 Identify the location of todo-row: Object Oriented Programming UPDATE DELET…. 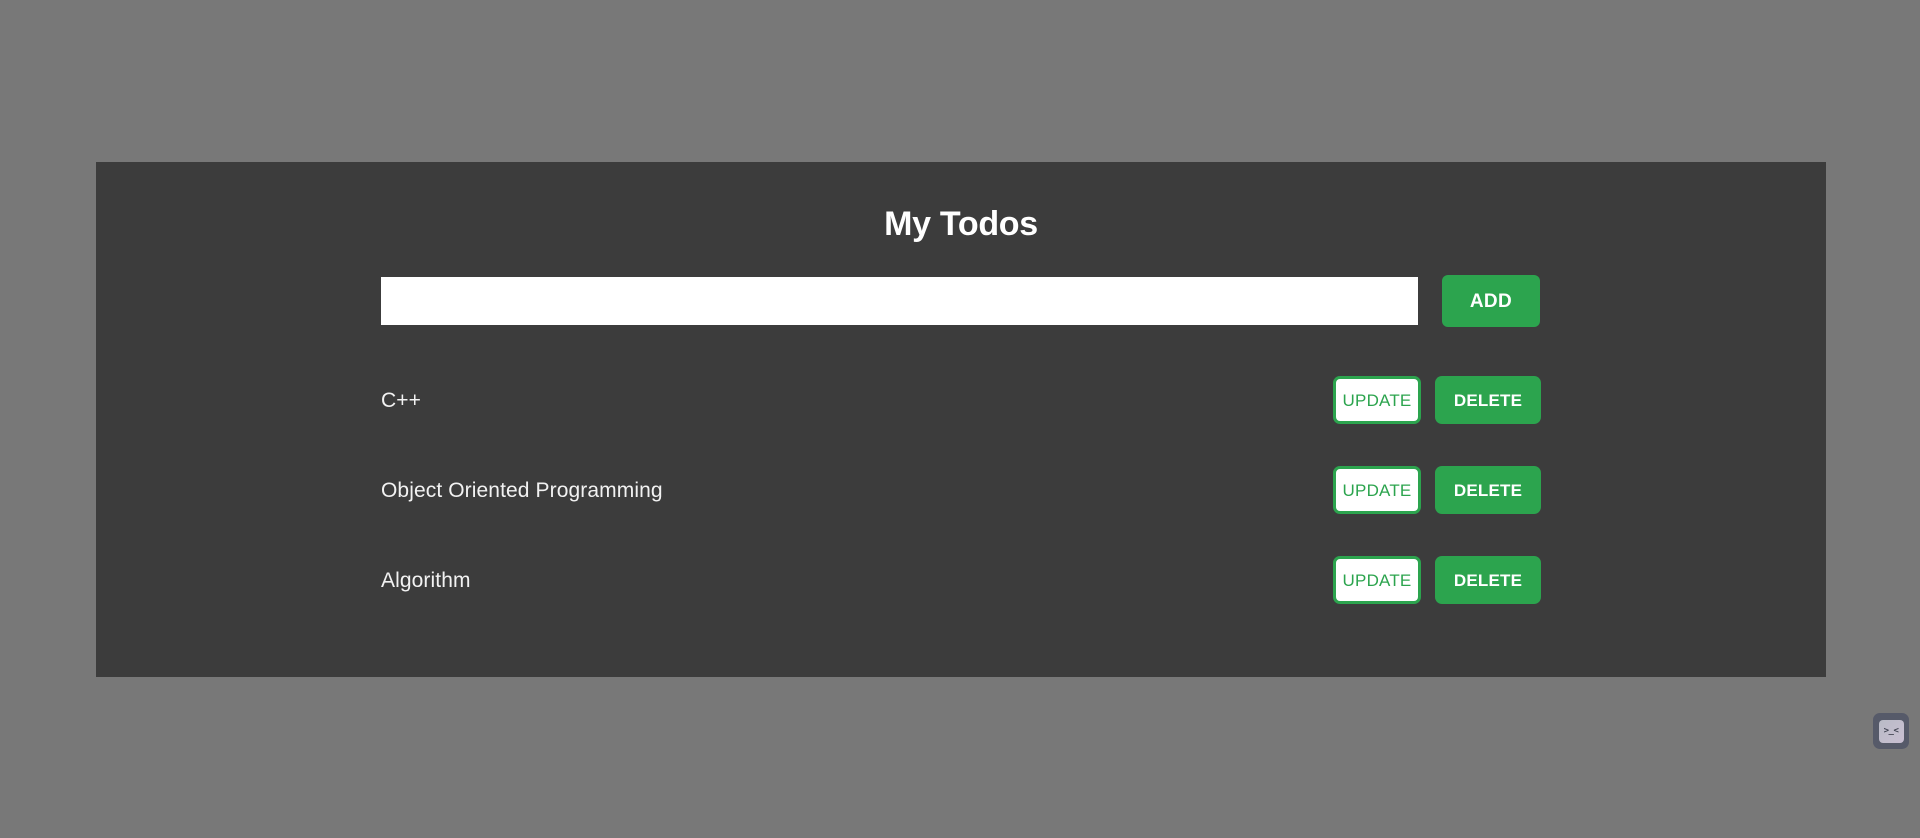
(961, 490).